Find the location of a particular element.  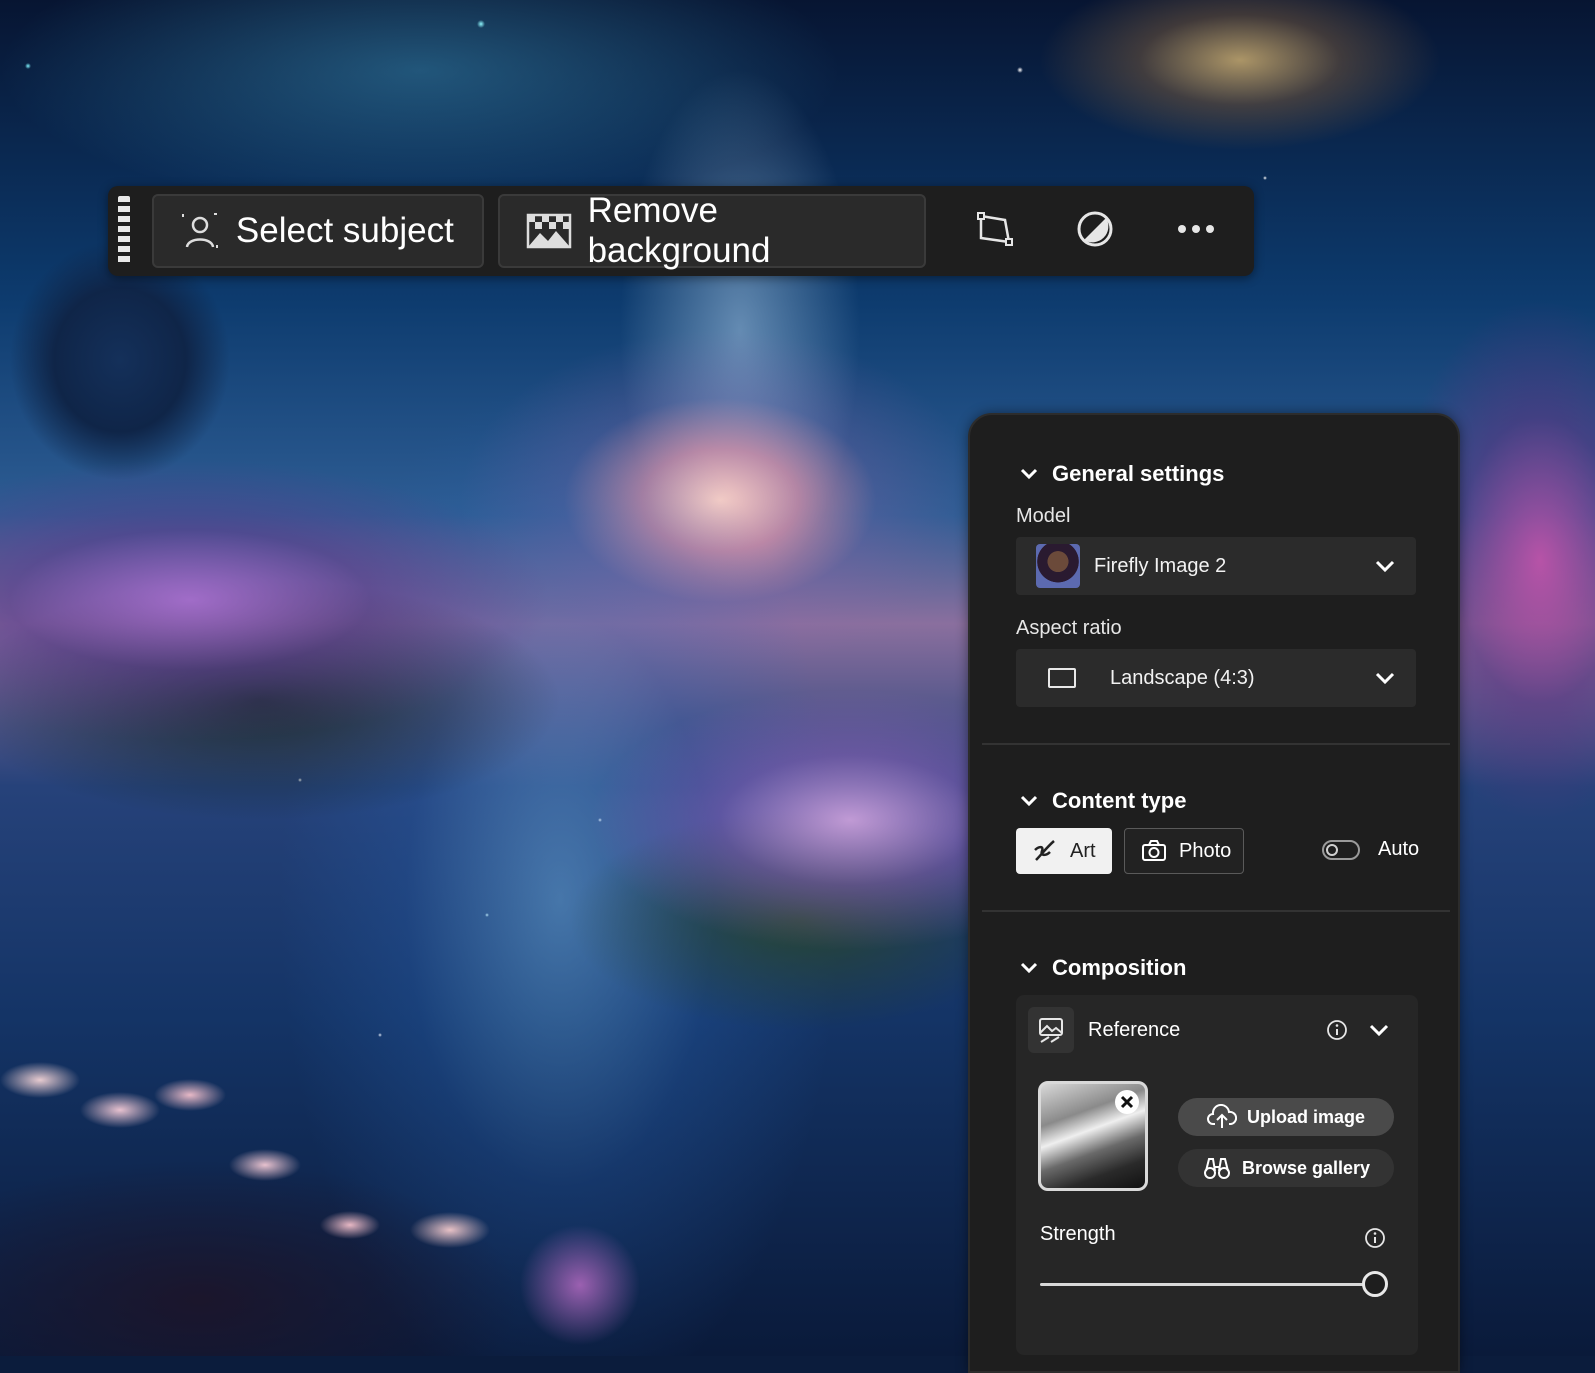

camera-icon is located at coordinates (1154, 851).